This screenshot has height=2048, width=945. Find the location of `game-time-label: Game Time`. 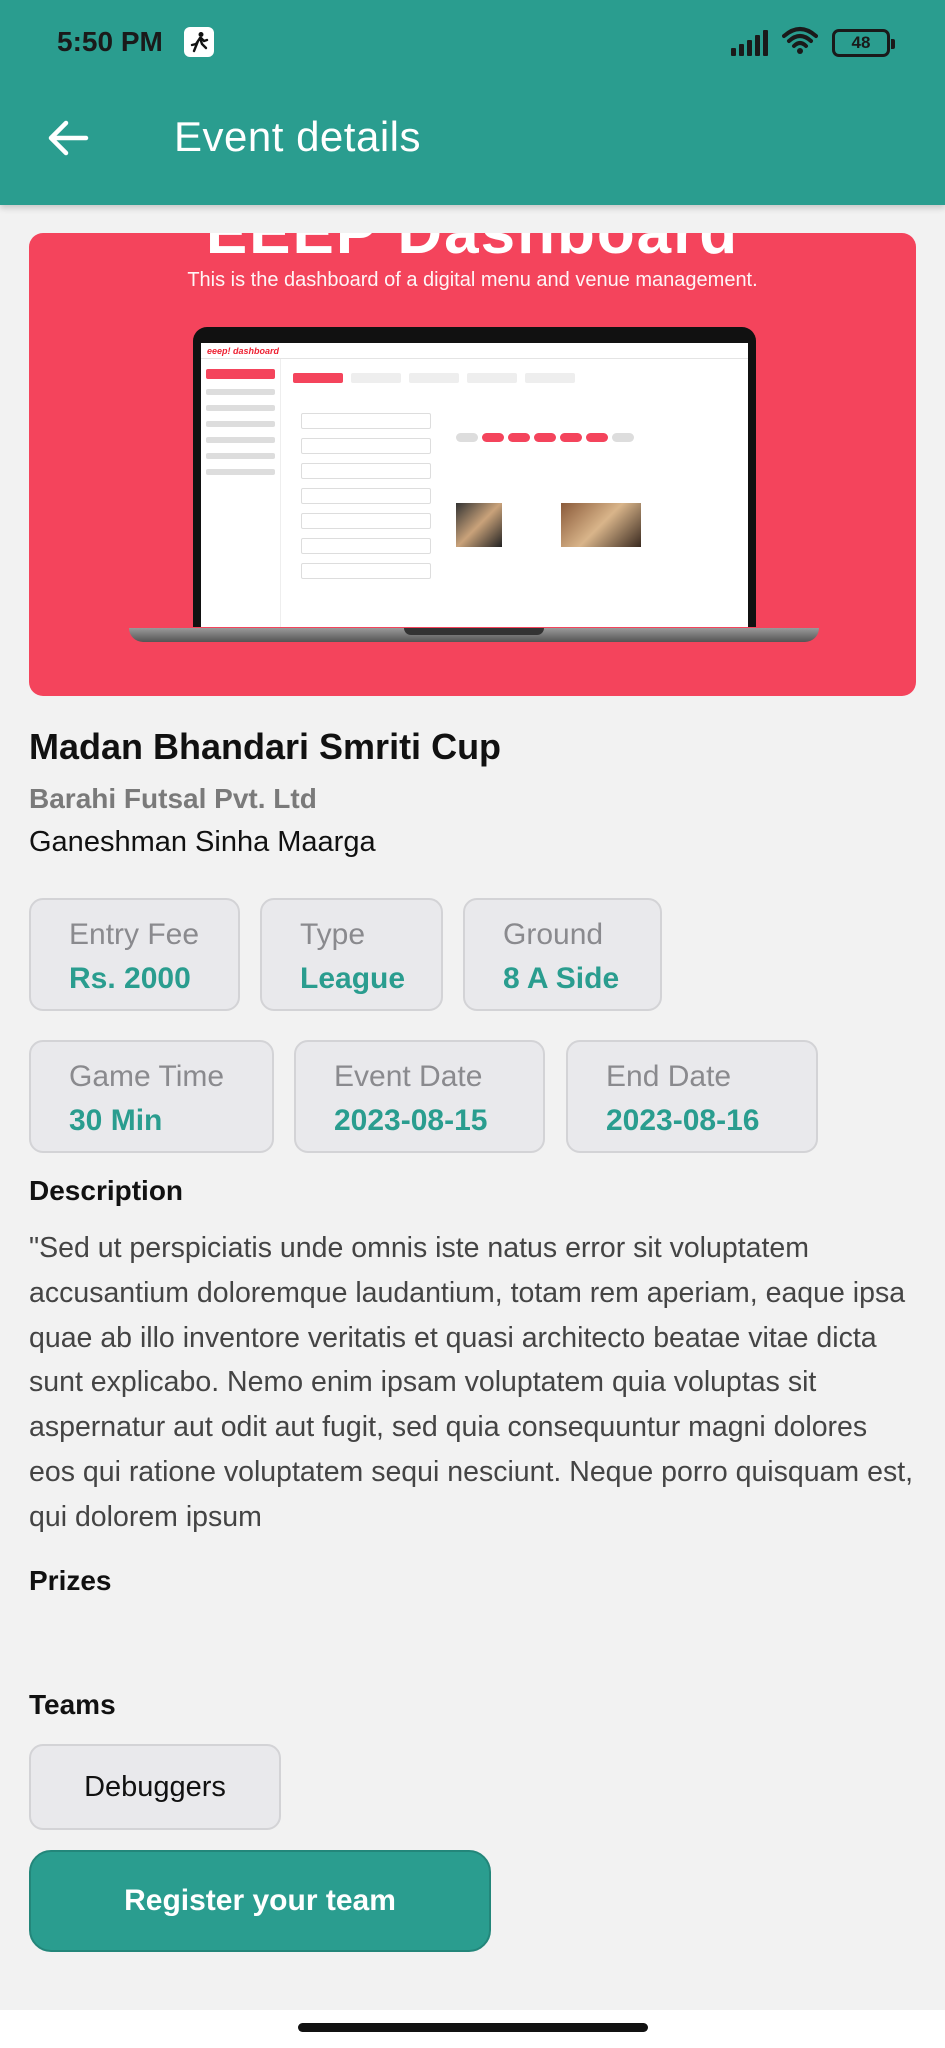

game-time-label: Game Time is located at coordinates (147, 1076).